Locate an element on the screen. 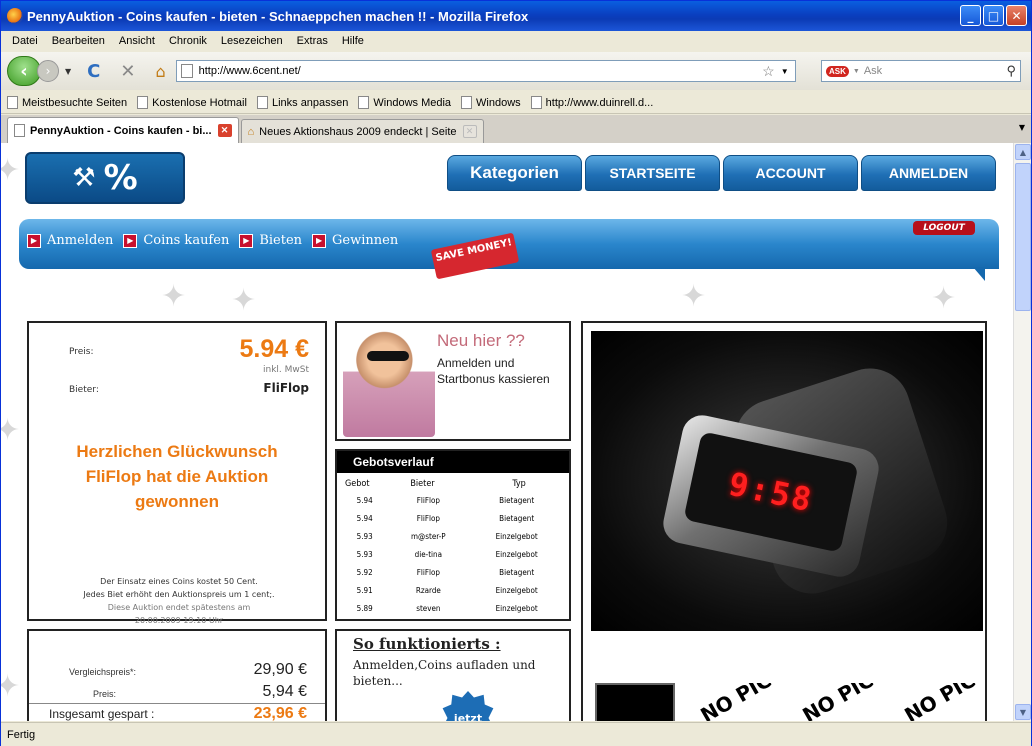 The height and width of the screenshot is (746, 1032). nav-account-button: ACCOUNT is located at coordinates (790, 173).